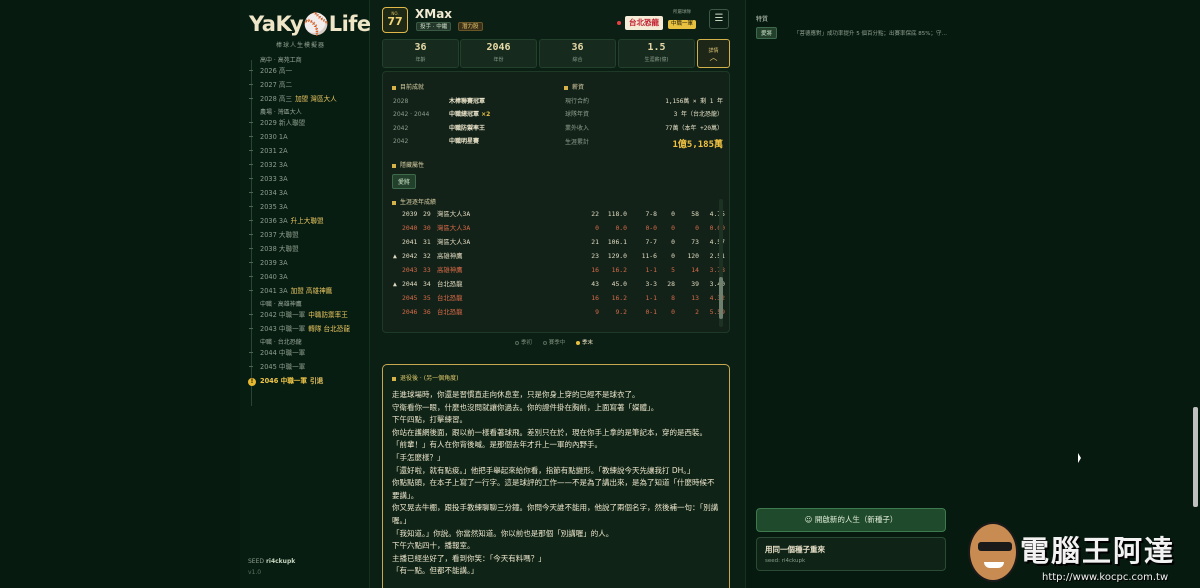 This screenshot has width=1200, height=588. Describe the element at coordinates (305, 249) in the screenshot. I see `timeline-year: 2038 大聯盟` at that location.